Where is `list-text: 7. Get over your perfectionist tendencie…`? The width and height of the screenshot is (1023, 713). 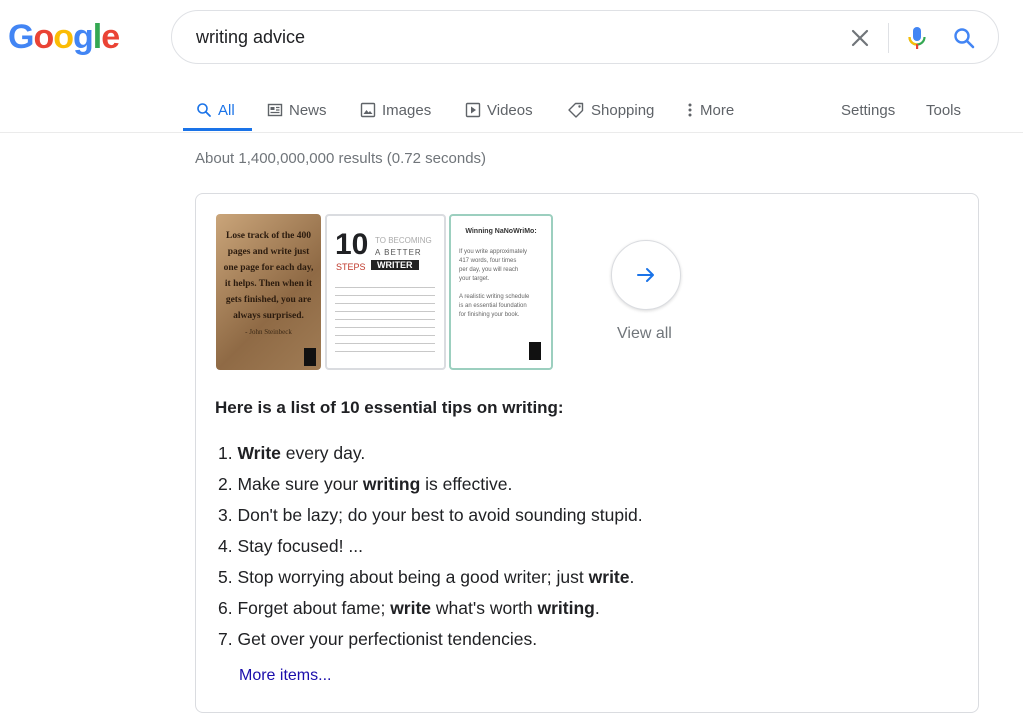
list-text: 7. Get over your perfectionist tendencie… is located at coordinates (378, 639).